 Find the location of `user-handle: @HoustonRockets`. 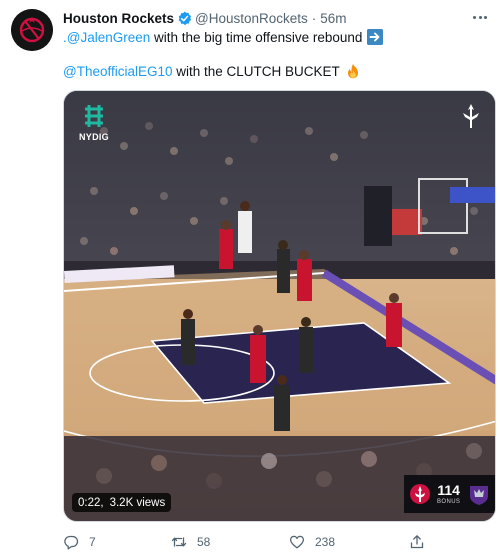

user-handle: @HoustonRockets is located at coordinates (251, 18).